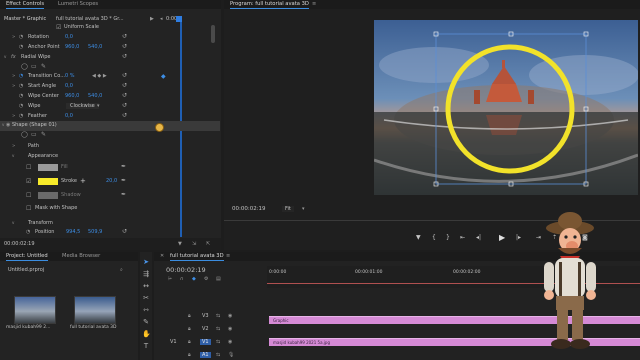 The width and height of the screenshot is (640, 360). I want to click on razor-icon: ✂, so click(146, 298).